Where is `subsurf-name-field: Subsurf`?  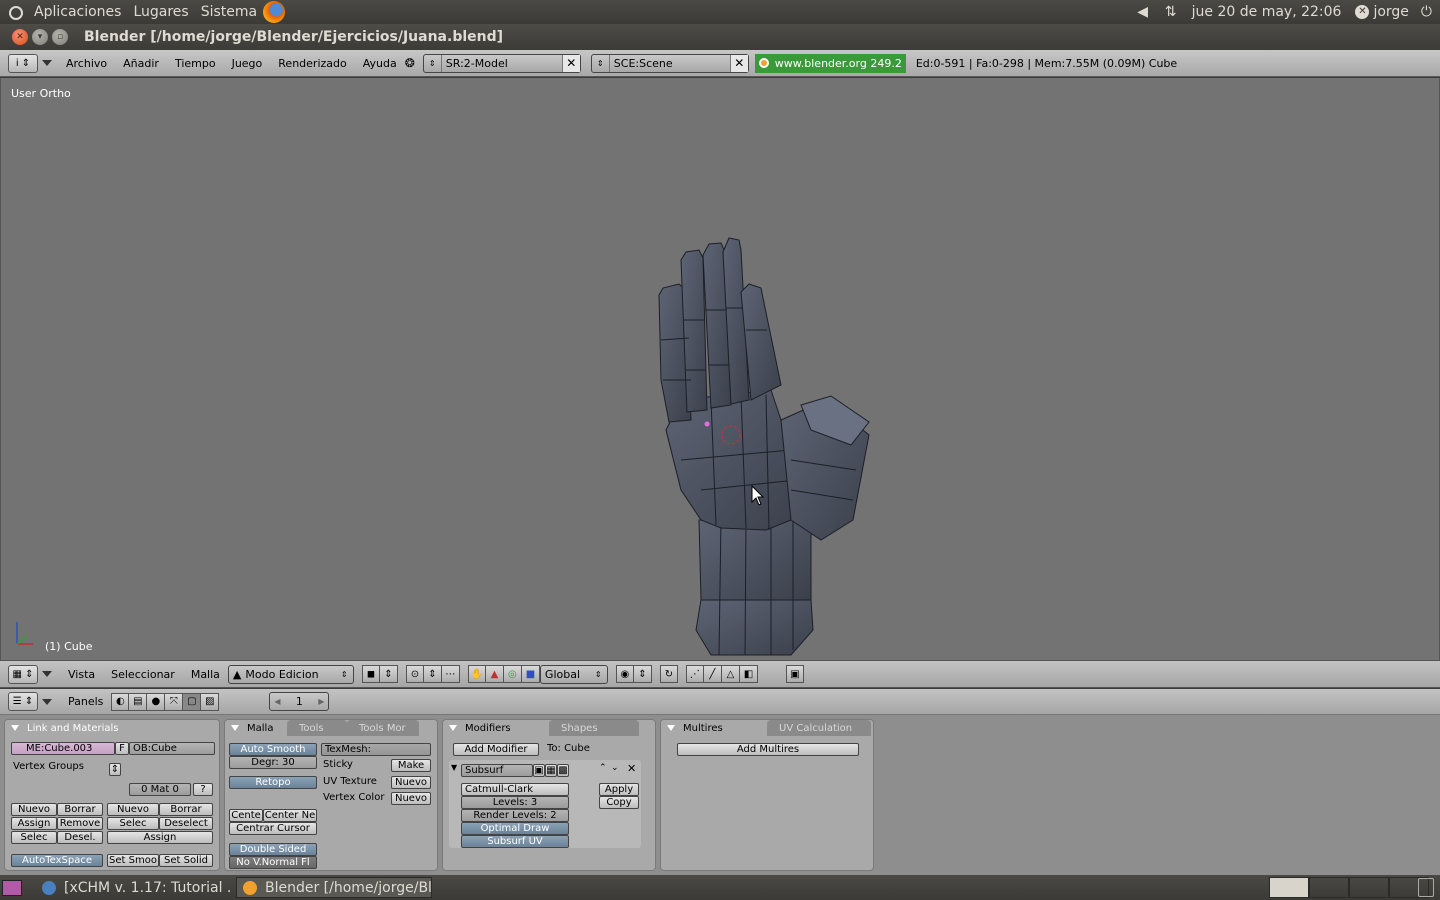 subsurf-name-field: Subsurf is located at coordinates (497, 770).